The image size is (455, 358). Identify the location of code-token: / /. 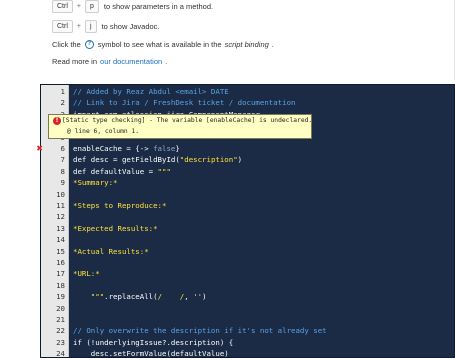
(171, 297).